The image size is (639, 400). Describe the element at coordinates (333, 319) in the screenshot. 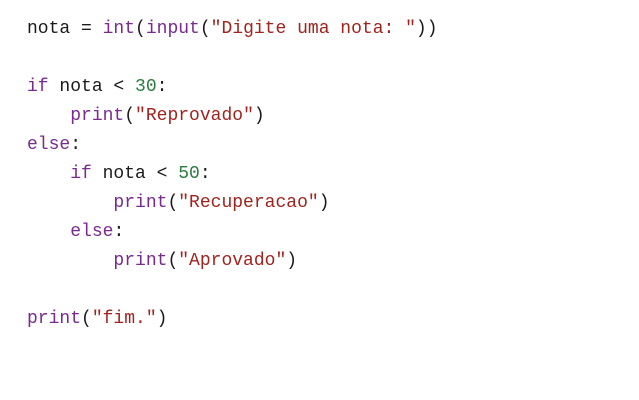

I see `code-line: print("fim.")` at that location.